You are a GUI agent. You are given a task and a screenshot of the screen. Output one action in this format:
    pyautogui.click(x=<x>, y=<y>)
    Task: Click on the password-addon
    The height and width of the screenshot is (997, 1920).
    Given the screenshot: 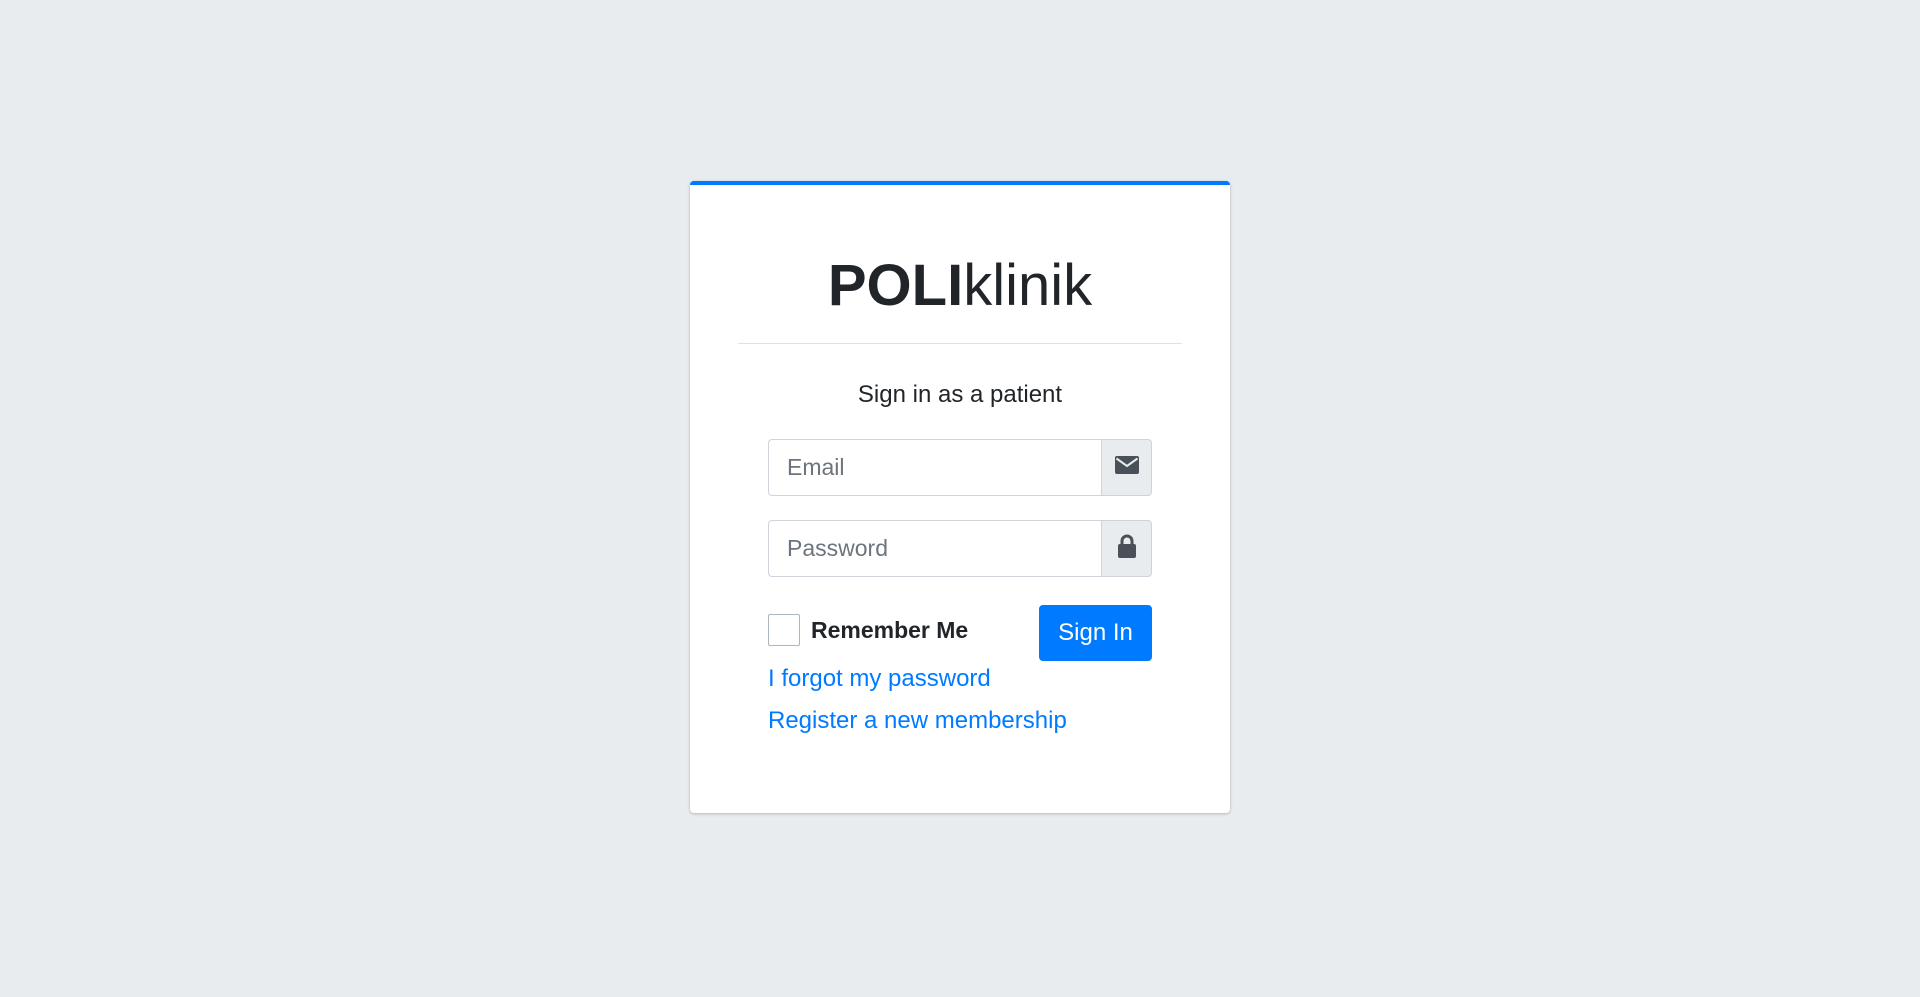 What is the action you would take?
    pyautogui.click(x=1126, y=548)
    